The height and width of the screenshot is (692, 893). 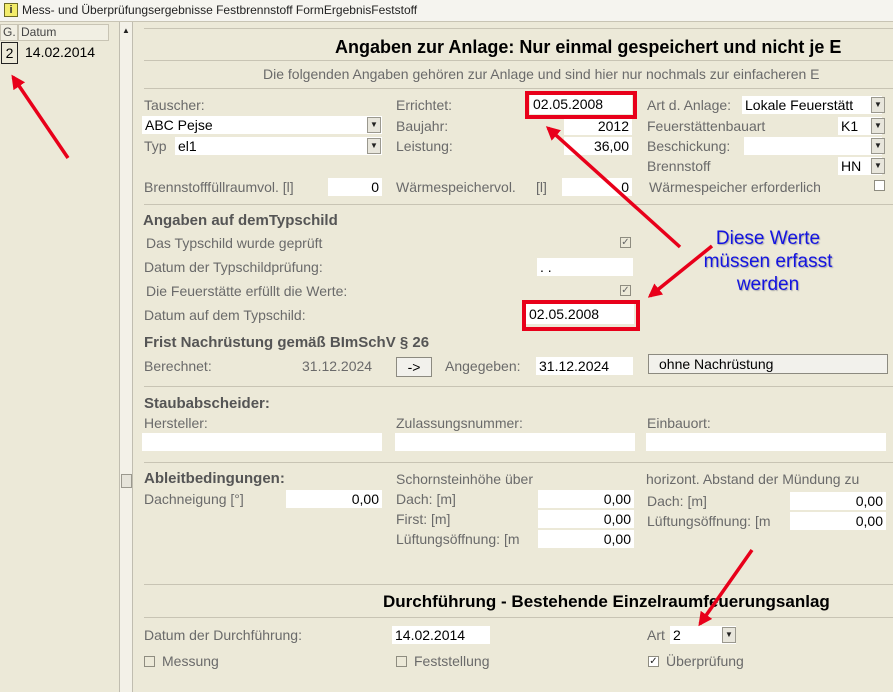 I want to click on arrow-to-art, so click(x=726, y=587).